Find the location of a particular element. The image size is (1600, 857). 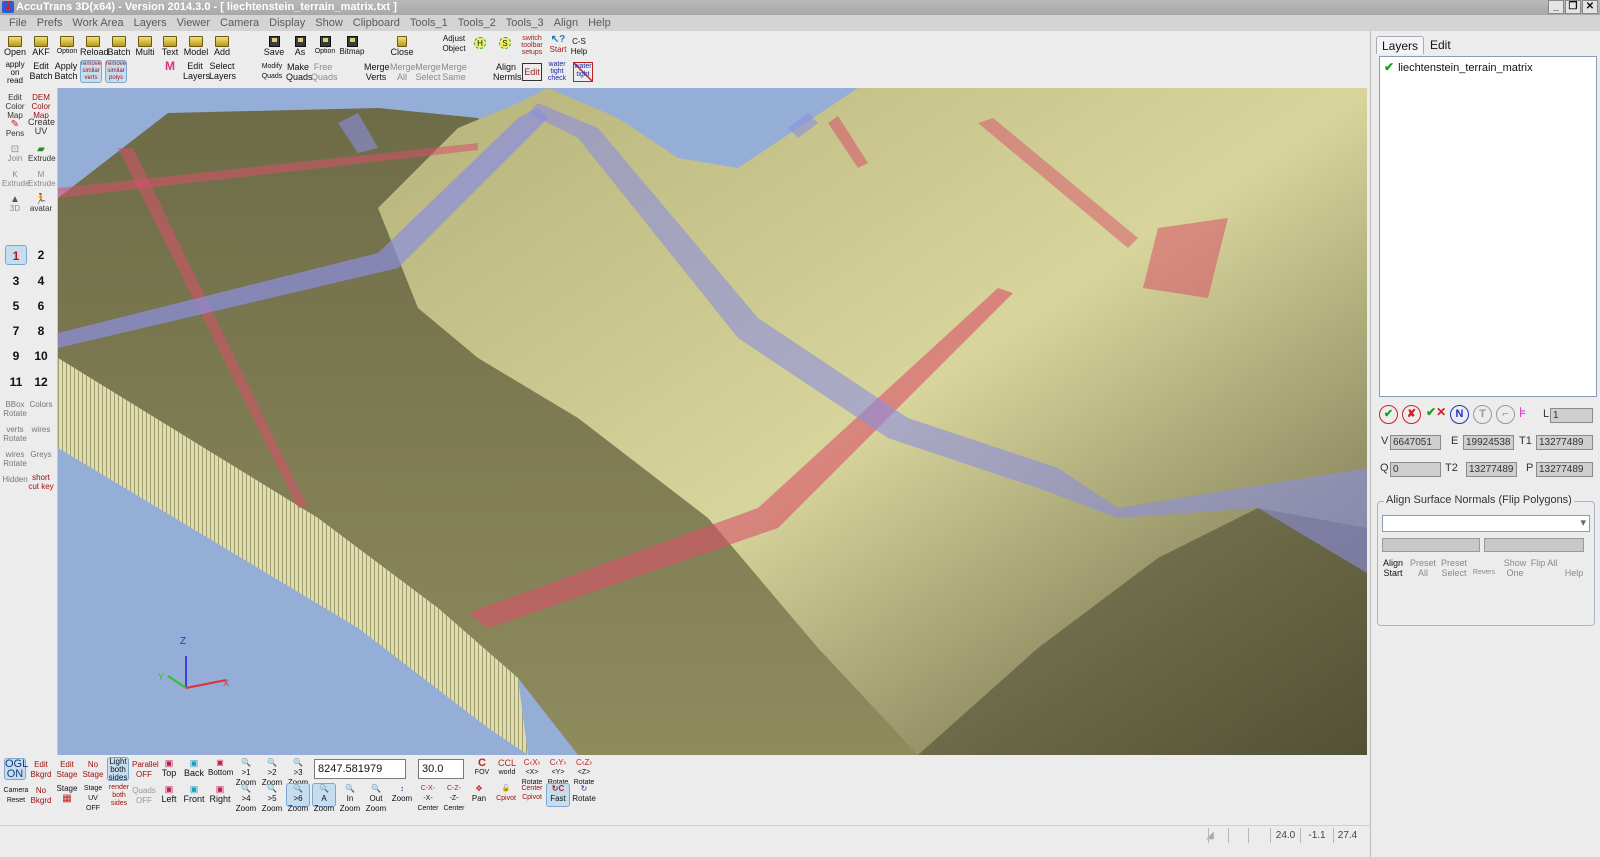

colors-button: Colors is located at coordinates (41, 404).